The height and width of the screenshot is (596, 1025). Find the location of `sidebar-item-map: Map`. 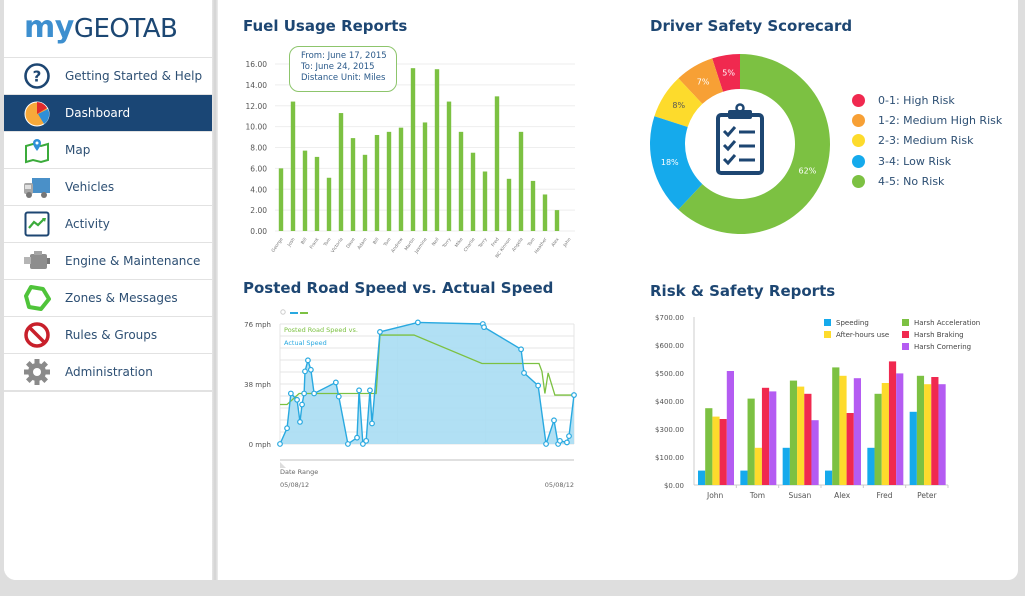

sidebar-item-map: Map is located at coordinates (108, 149).